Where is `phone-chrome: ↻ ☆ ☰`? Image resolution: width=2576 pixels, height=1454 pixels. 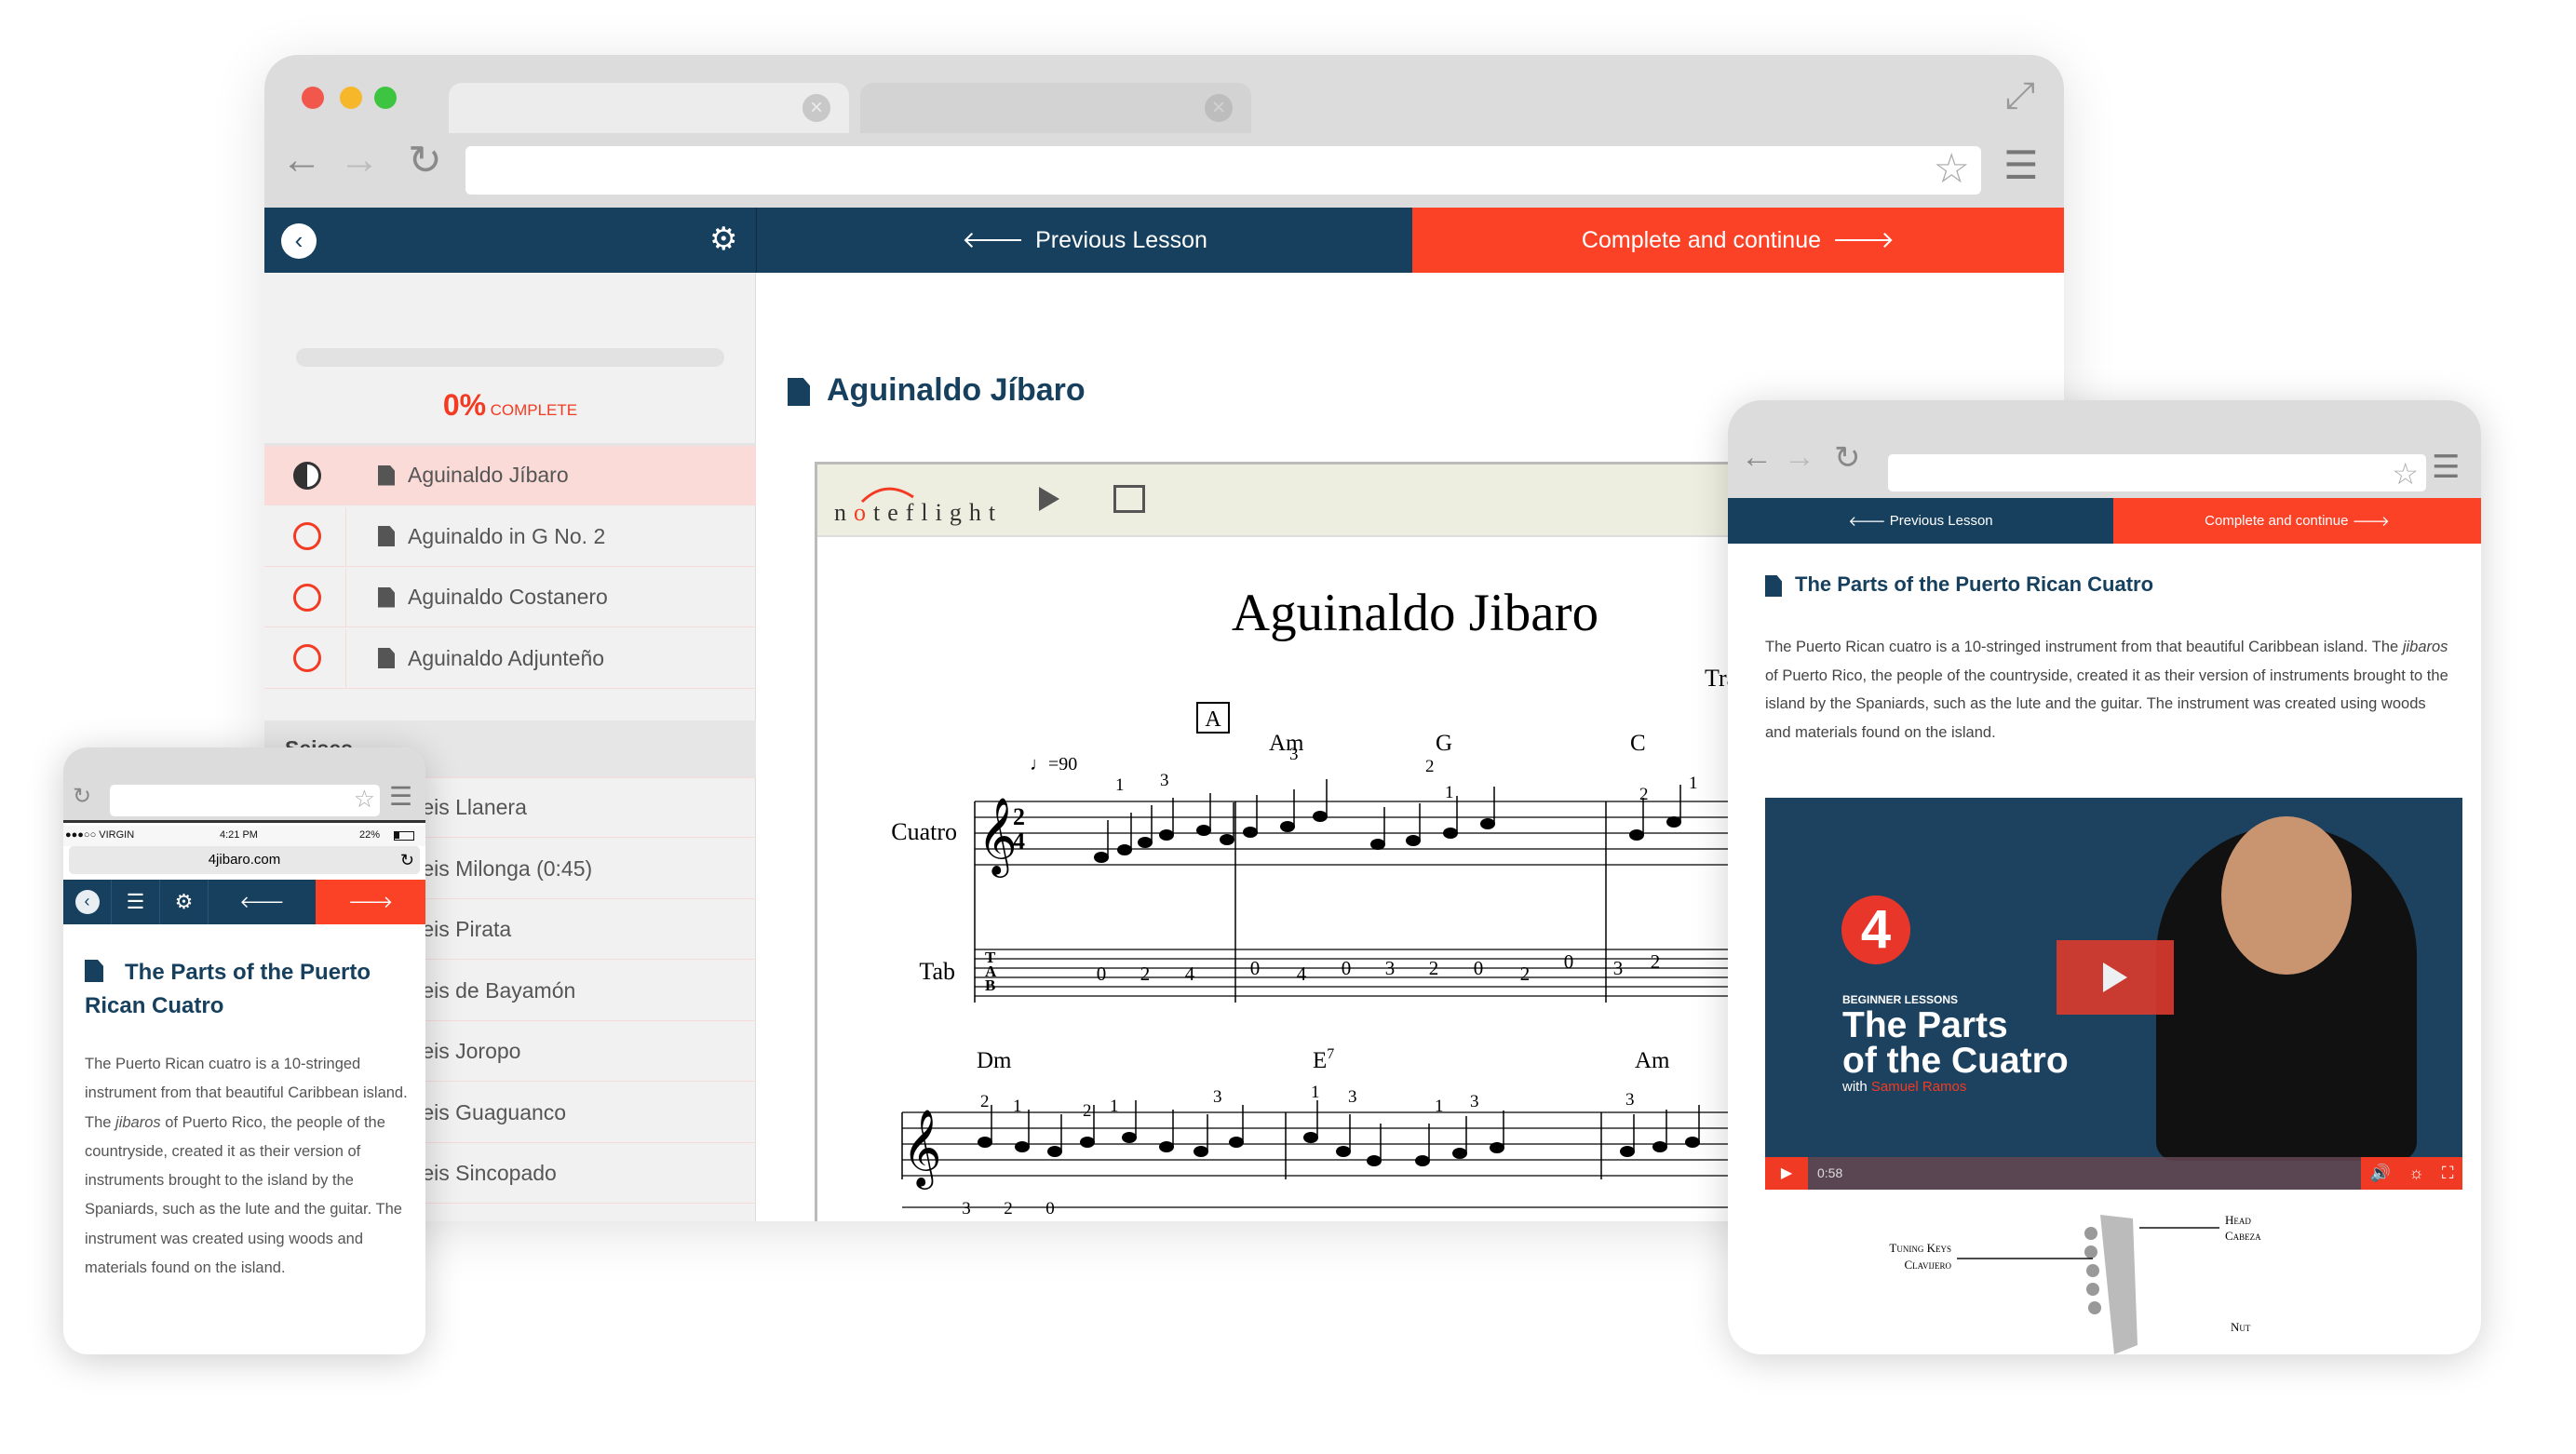 phone-chrome: ↻ ☆ ☰ is located at coordinates (244, 785).